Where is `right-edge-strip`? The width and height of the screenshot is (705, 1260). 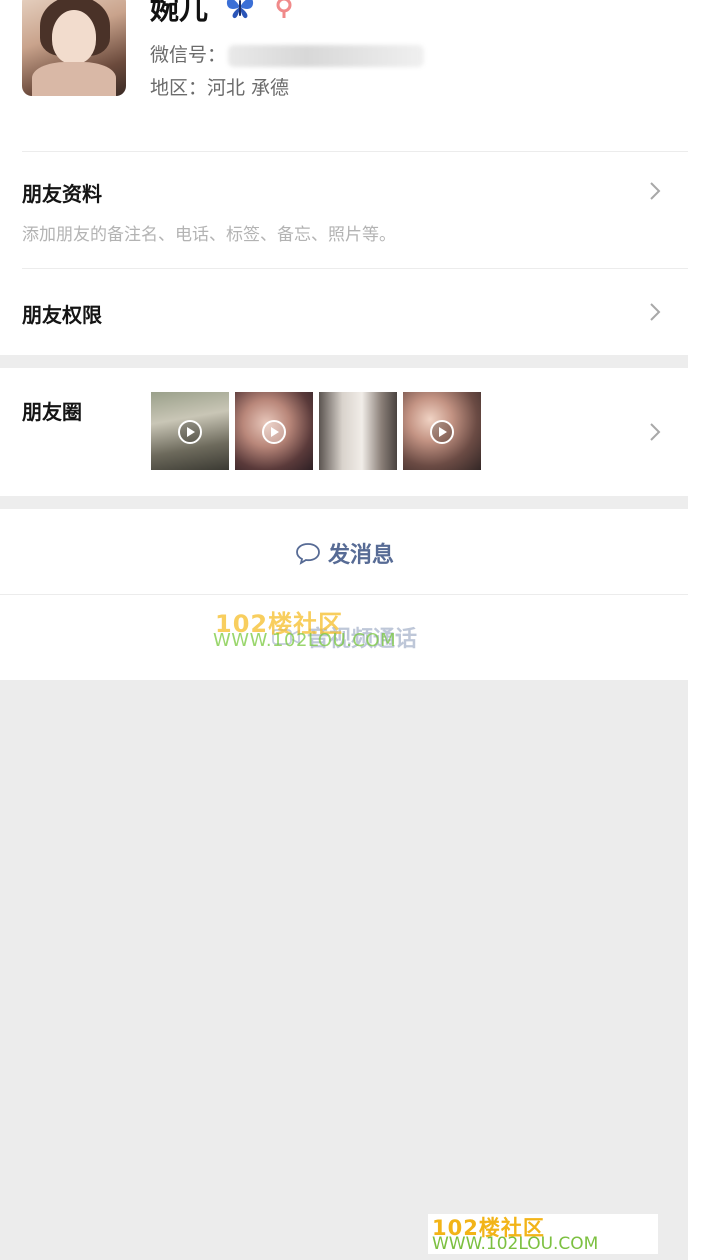
right-edge-strip is located at coordinates (696, 630).